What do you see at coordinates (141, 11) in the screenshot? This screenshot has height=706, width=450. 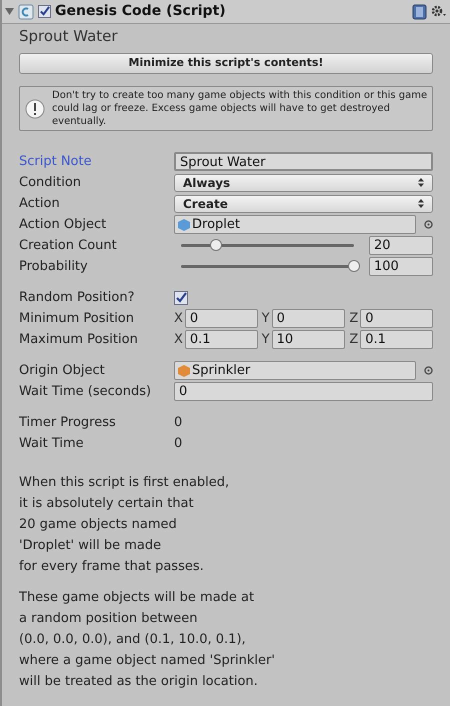 I see `component-title: Genesis Code (Script)` at bounding box center [141, 11].